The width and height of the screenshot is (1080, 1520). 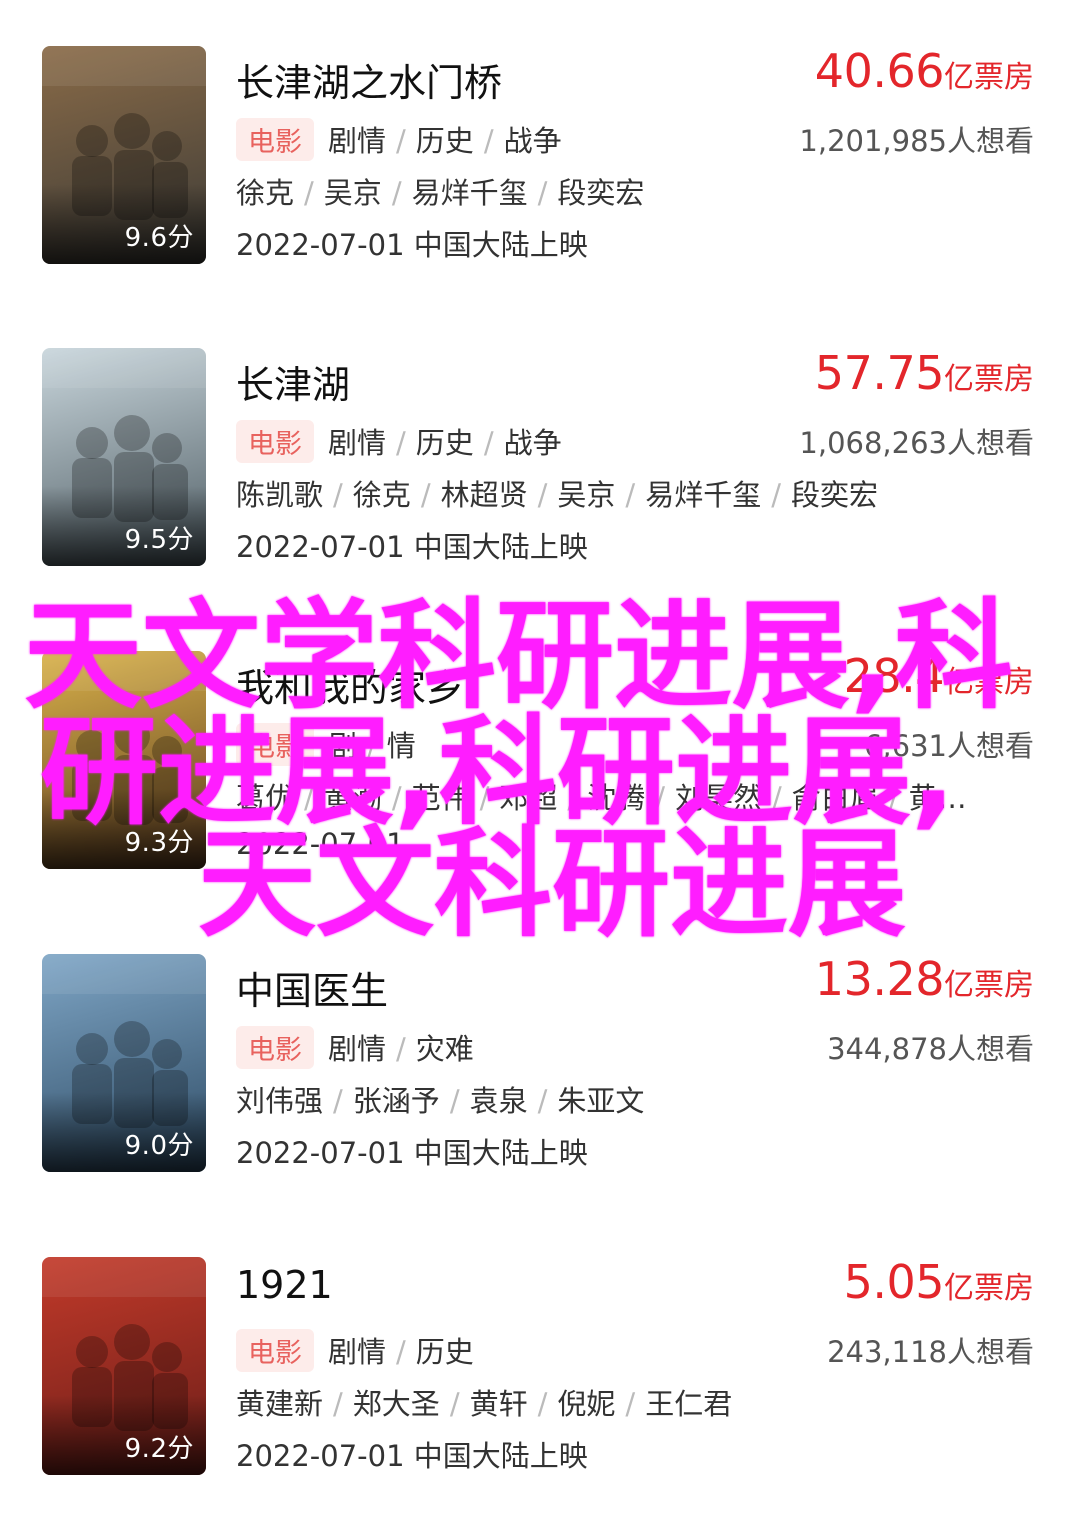 What do you see at coordinates (275, 1350) in the screenshot?
I see `type-badge: 电影` at bounding box center [275, 1350].